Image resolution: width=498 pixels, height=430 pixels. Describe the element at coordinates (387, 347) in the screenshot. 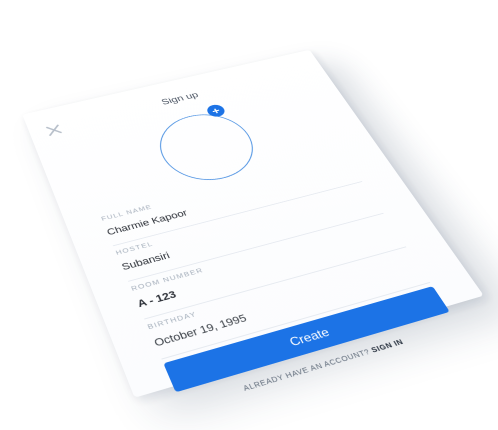

I see `signin-link: SIGN IN` at that location.